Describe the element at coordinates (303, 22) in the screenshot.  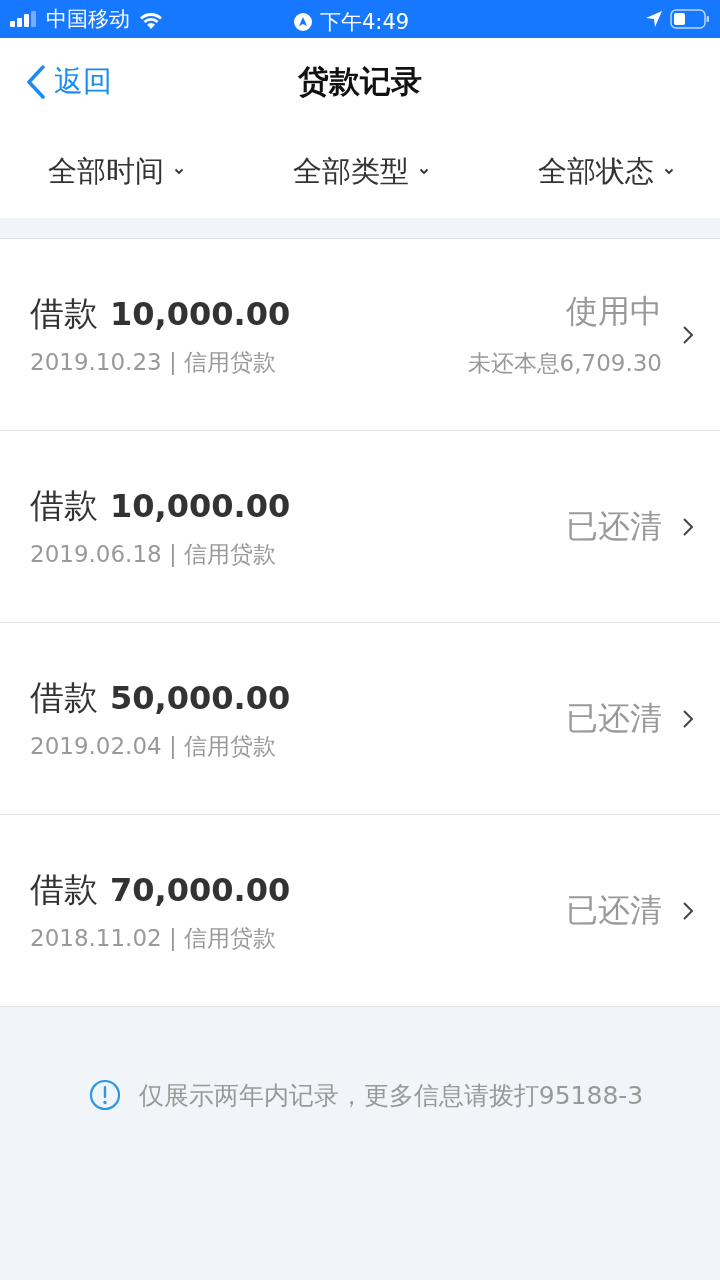
I see `navigation-icon` at that location.